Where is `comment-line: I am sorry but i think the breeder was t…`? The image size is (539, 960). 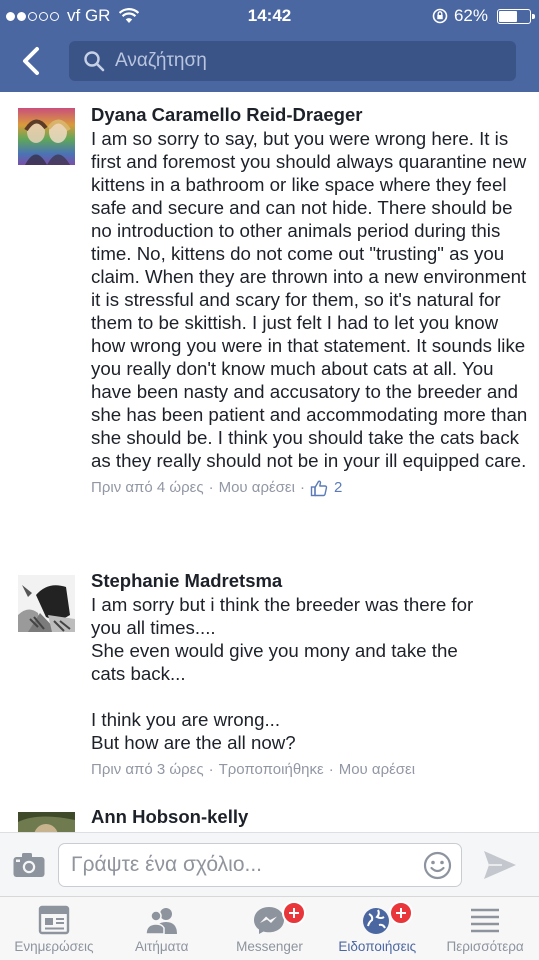 comment-line: I am sorry but i think the breeder was t… is located at coordinates (282, 604).